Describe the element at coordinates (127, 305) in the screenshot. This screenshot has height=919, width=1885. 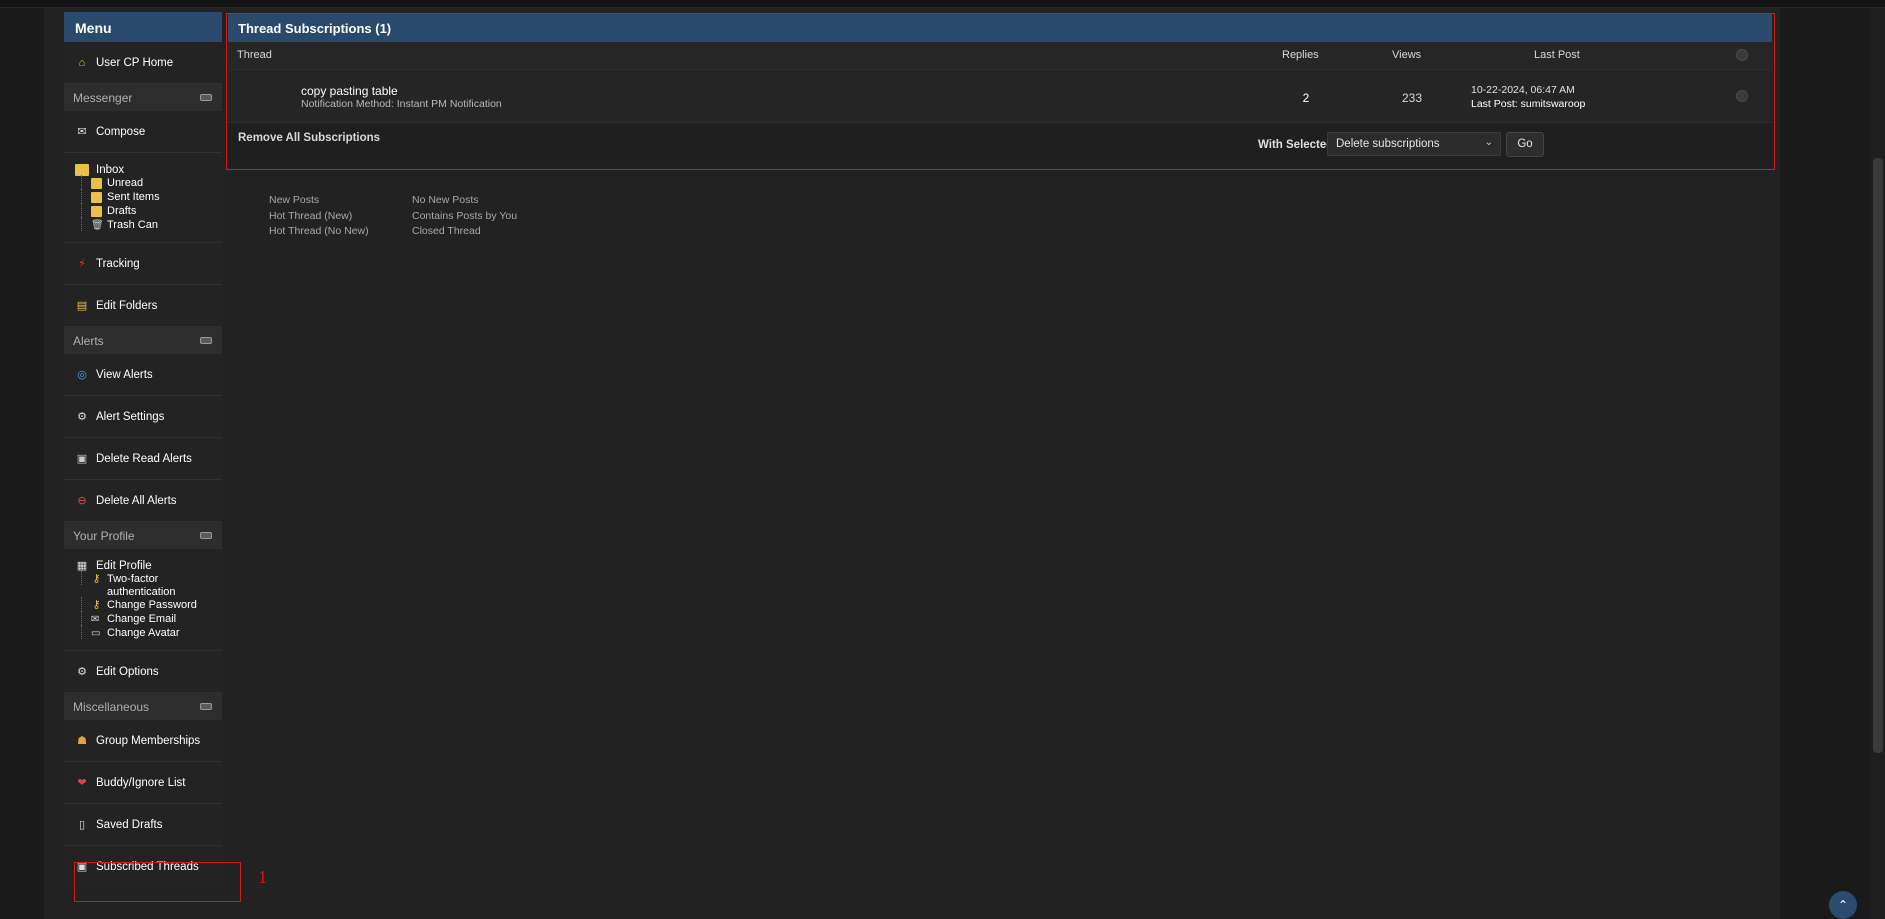
I see `sidebar-item-label: Edit Folders` at that location.